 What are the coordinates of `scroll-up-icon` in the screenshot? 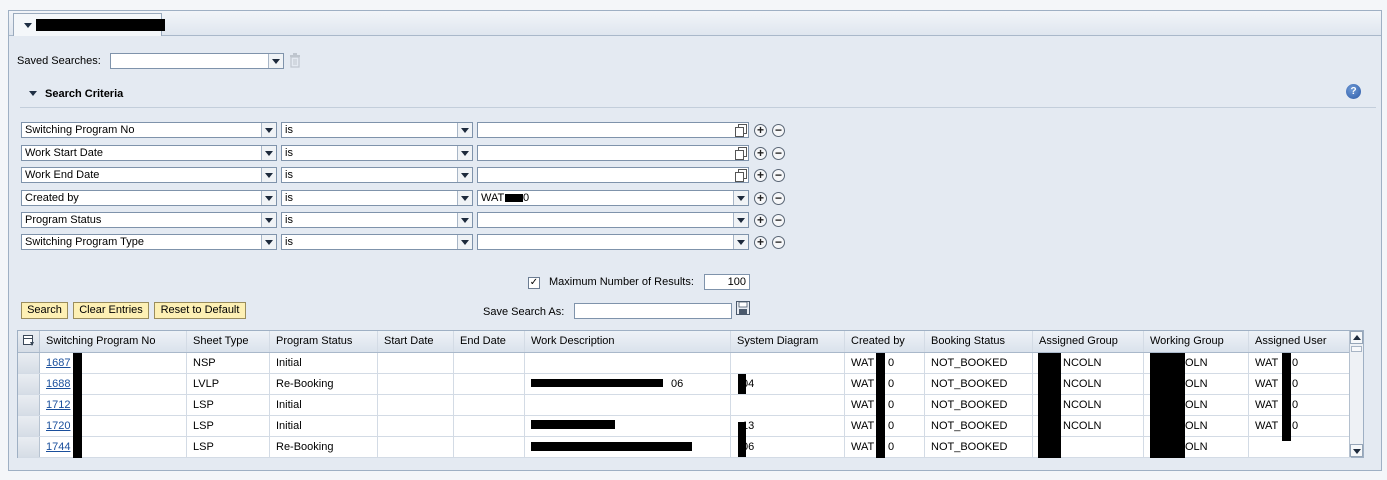 It's located at (1356, 337).